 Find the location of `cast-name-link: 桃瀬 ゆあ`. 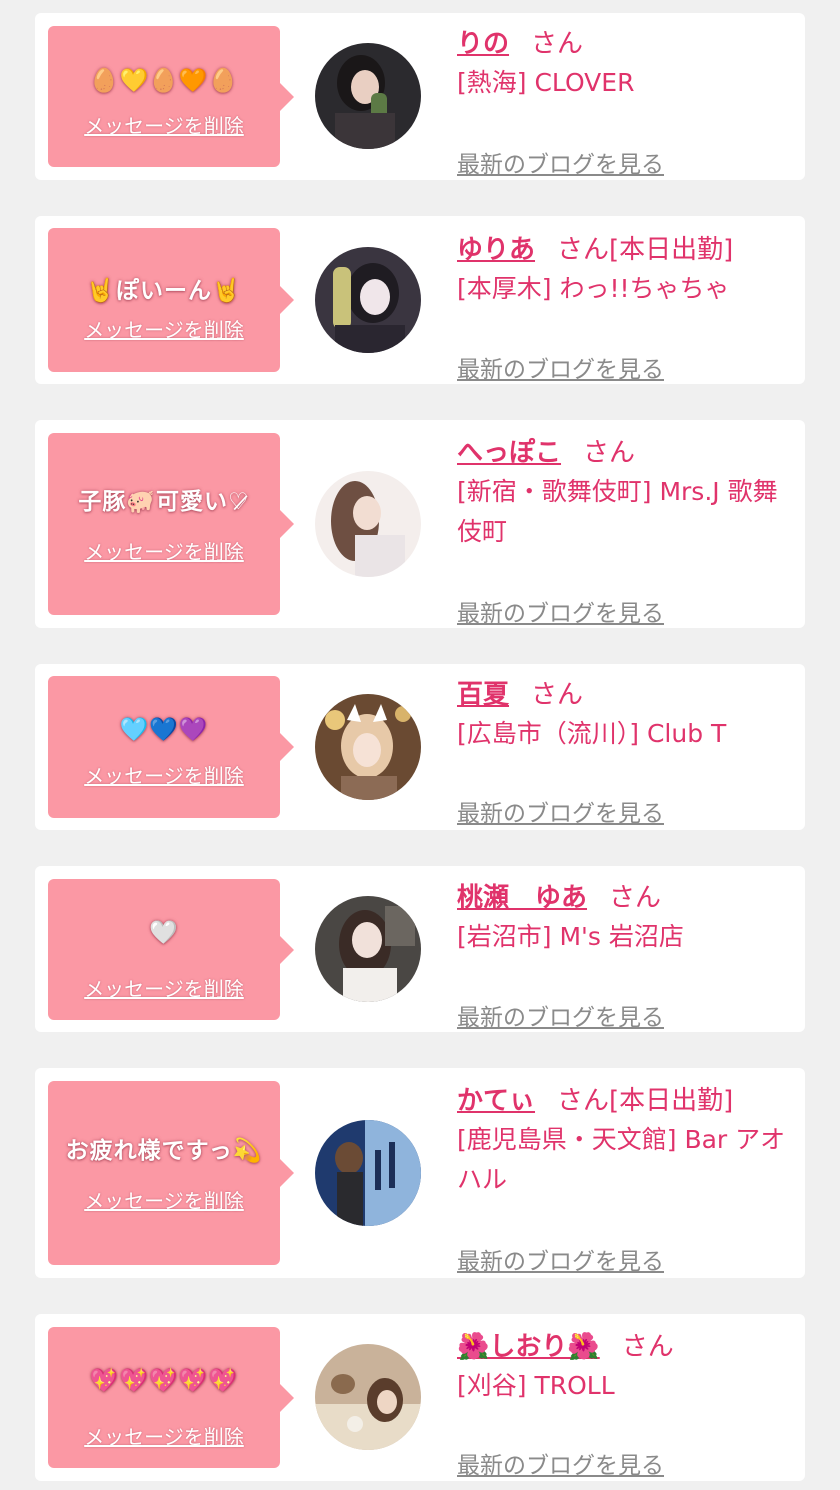

cast-name-link: 桃瀬 ゆあ is located at coordinates (522, 898).